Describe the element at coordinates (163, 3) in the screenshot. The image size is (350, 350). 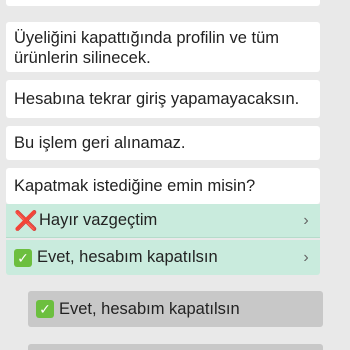
I see `previous-message-bubble` at that location.